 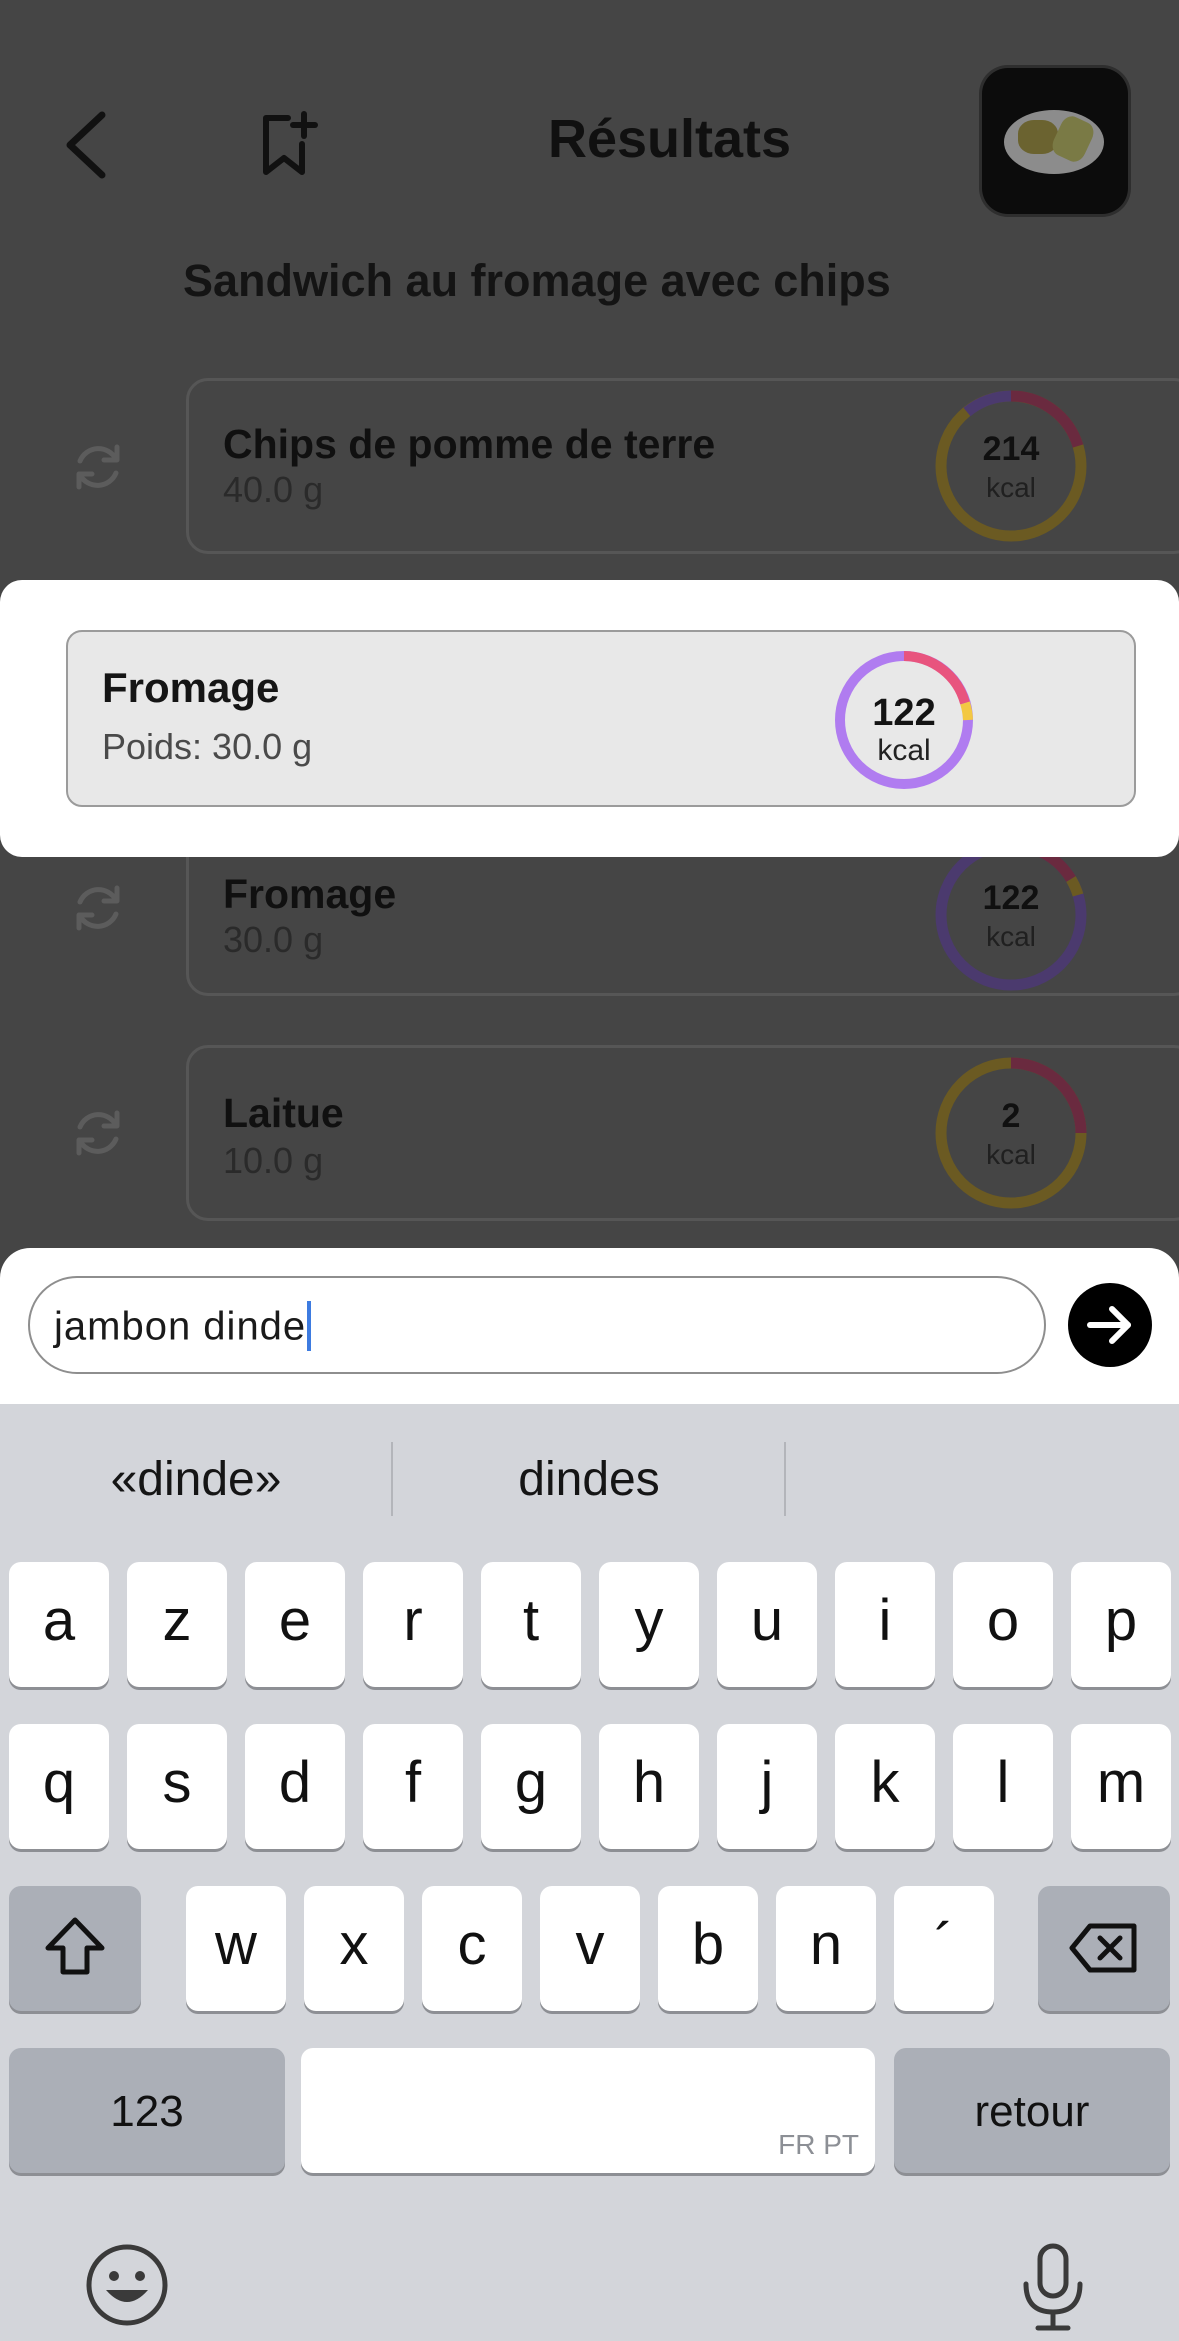 I want to click on key-w: w, so click(x=236, y=1948).